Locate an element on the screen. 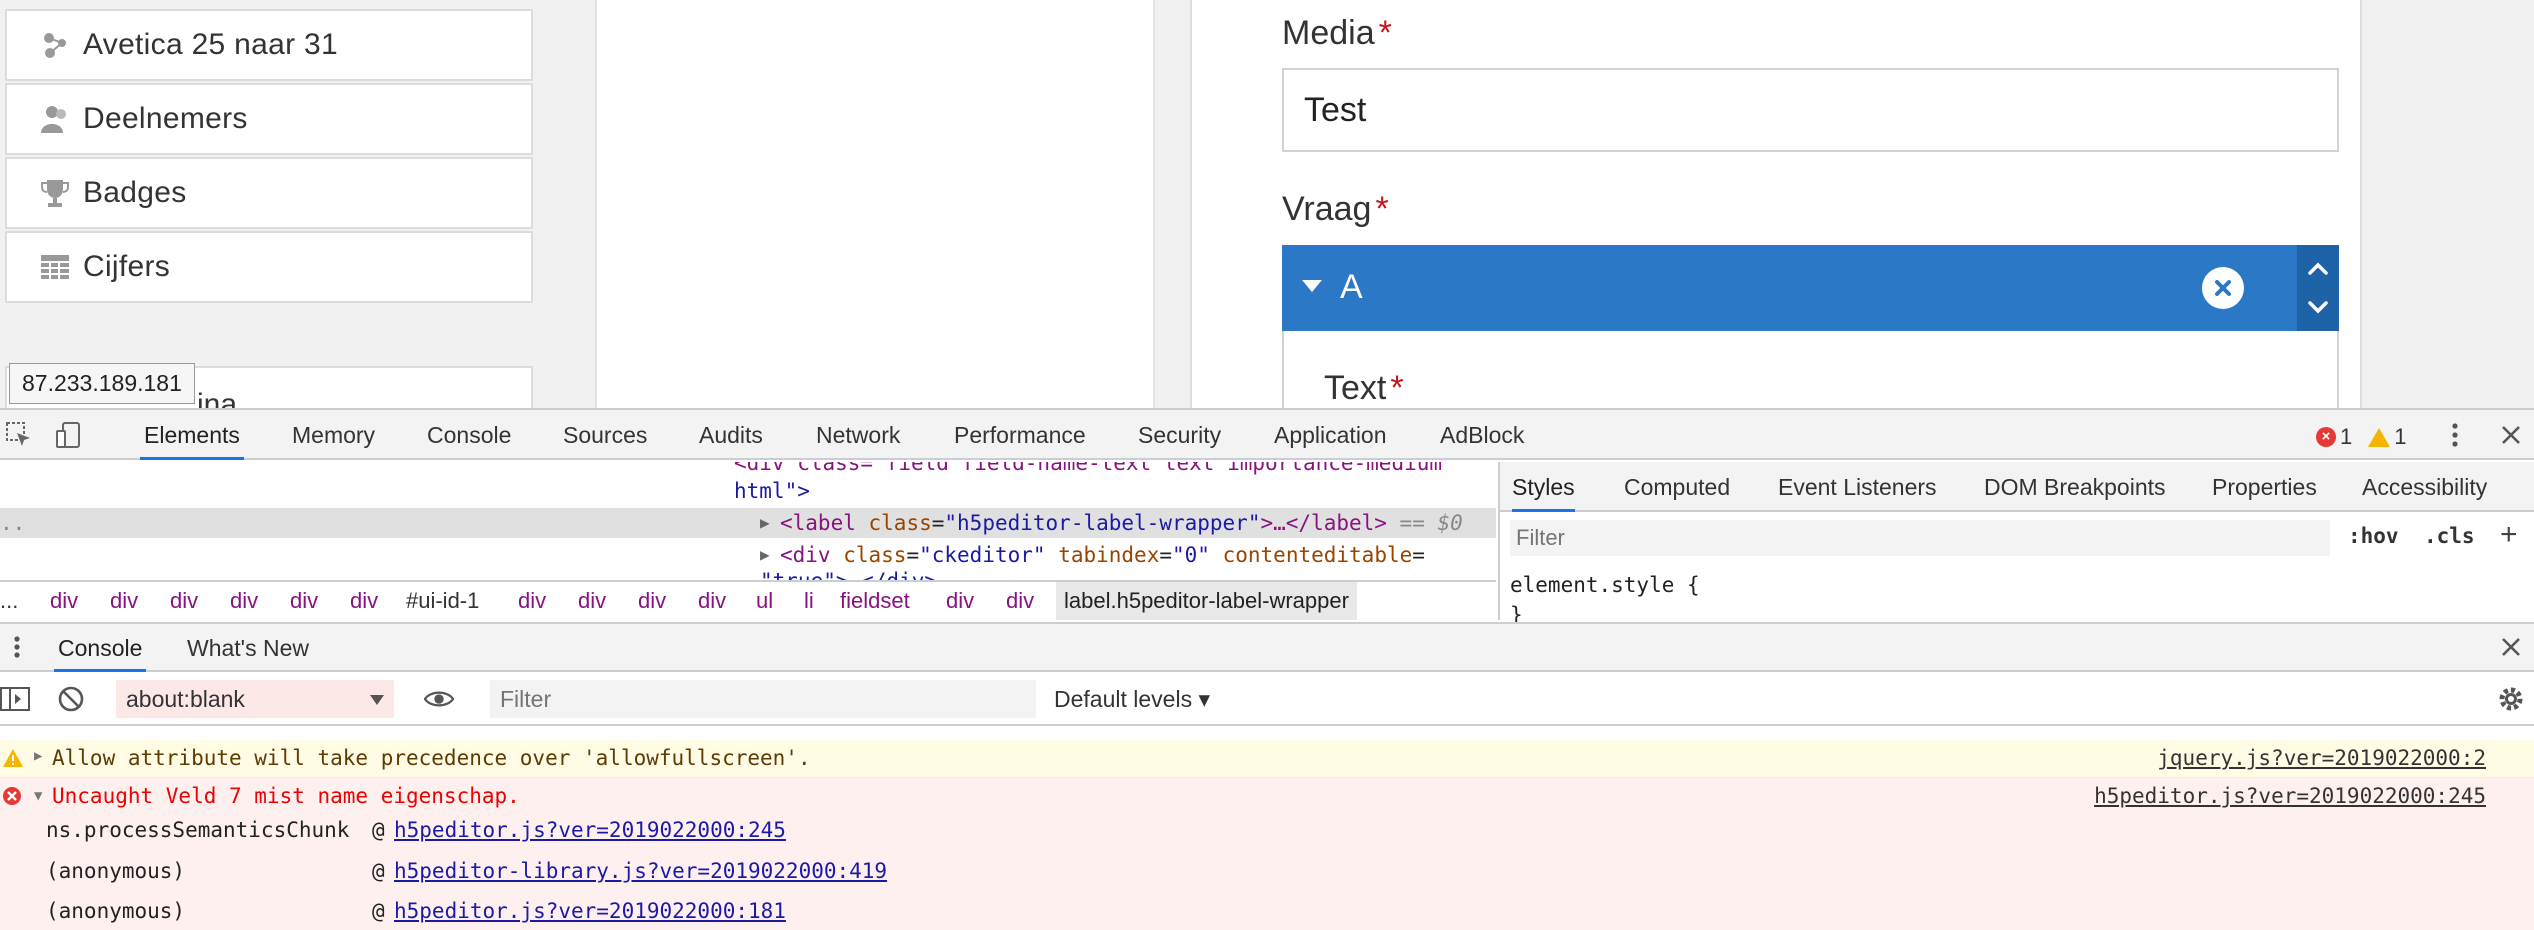  context-selector: about:blank is located at coordinates (255, 699).